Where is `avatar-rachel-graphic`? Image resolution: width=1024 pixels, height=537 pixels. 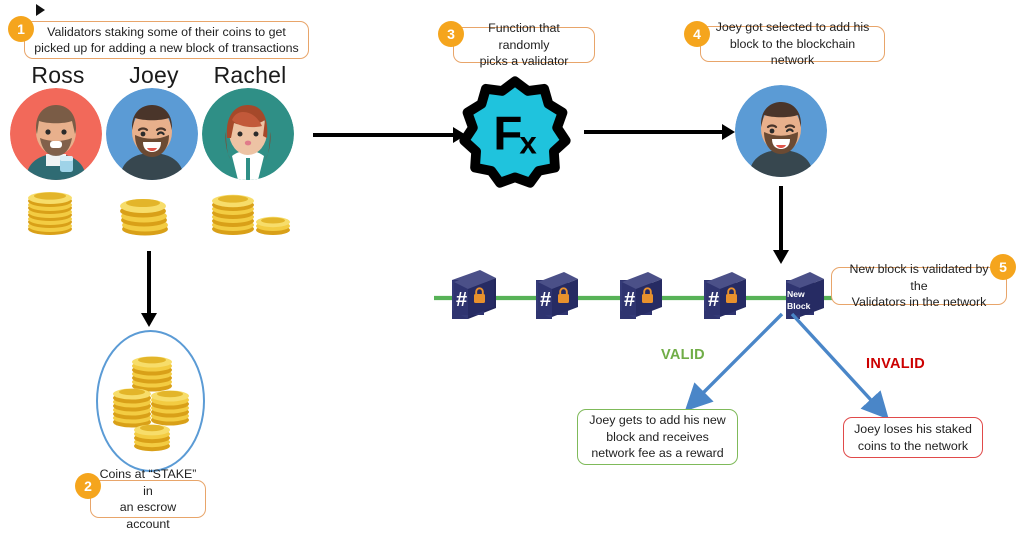 avatar-rachel-graphic is located at coordinates (248, 134).